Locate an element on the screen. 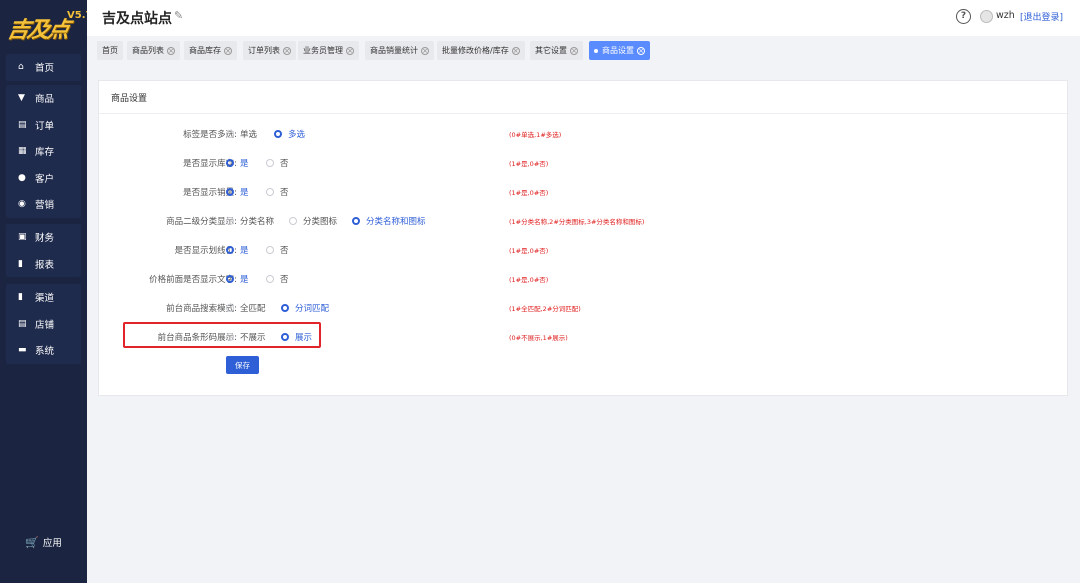  tab-label: 批量修改价格/库存 is located at coordinates (475, 50).